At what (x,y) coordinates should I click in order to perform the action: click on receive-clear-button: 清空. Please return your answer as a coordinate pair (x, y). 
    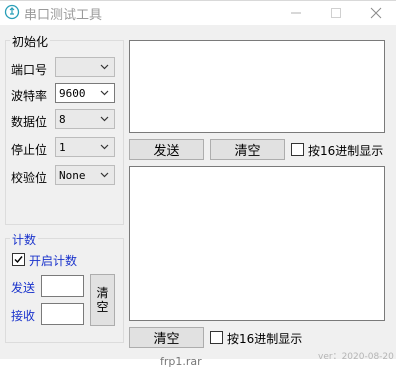
    Looking at the image, I should click on (166, 337).